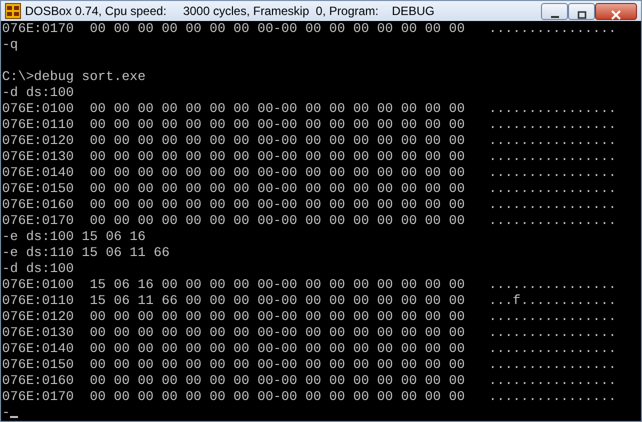  I want to click on console-line: -q, so click(10, 44).